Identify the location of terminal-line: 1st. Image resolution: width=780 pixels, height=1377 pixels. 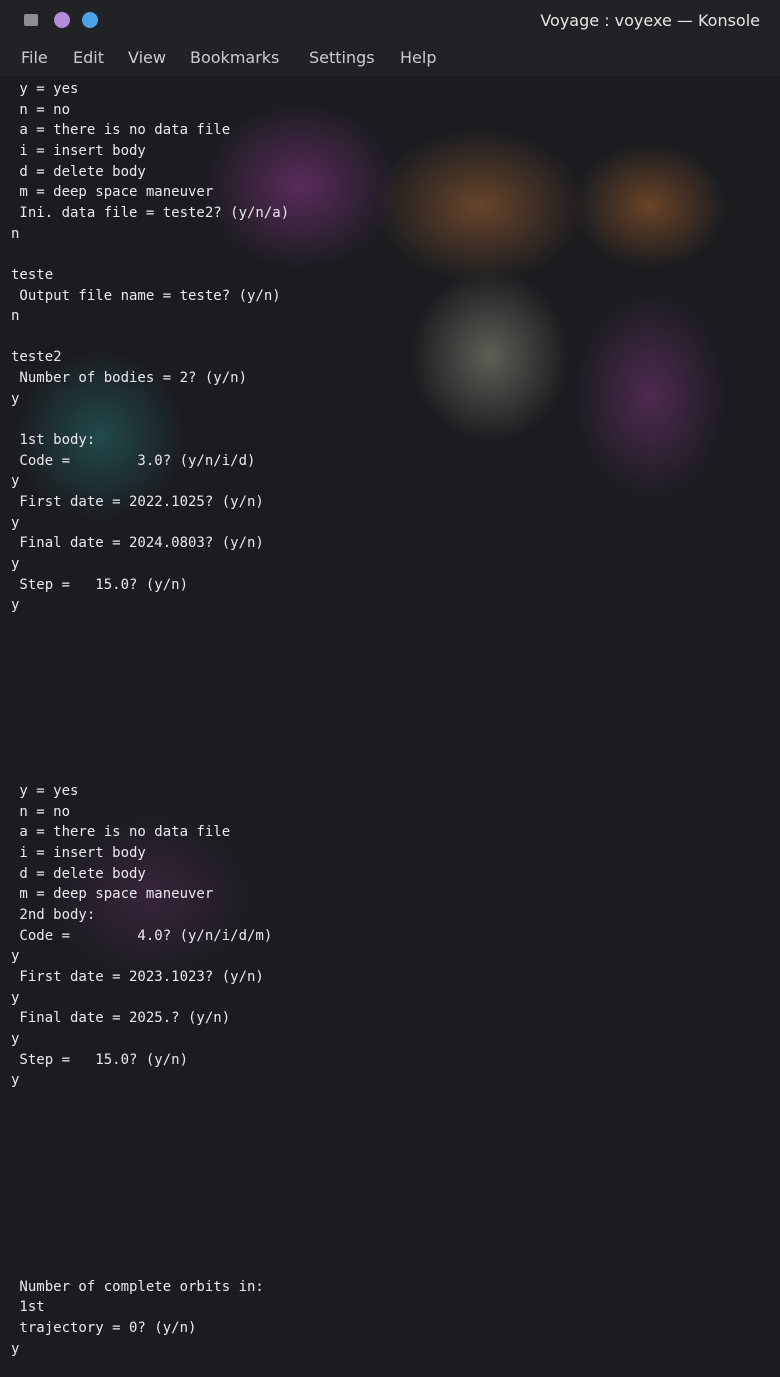
(28, 1307).